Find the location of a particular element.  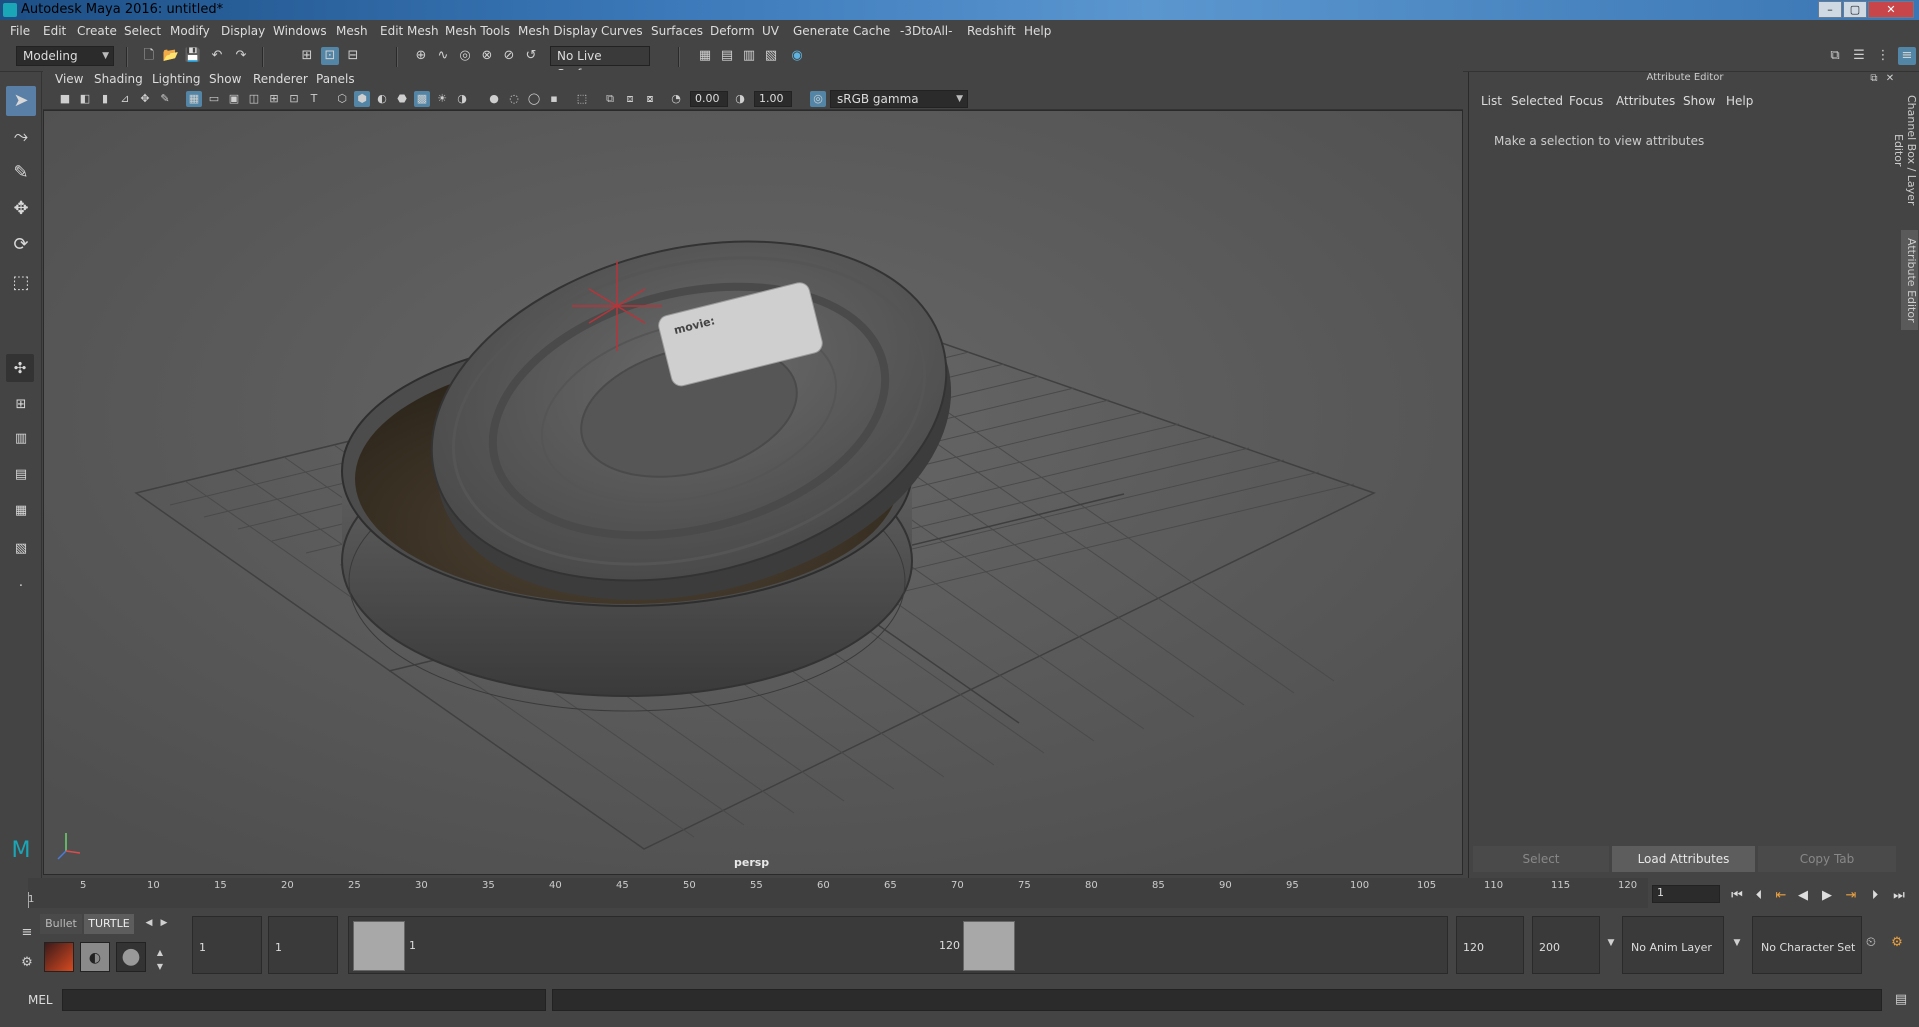

view-transform-dropdown: sRGB gamma ▼ is located at coordinates (899, 99).